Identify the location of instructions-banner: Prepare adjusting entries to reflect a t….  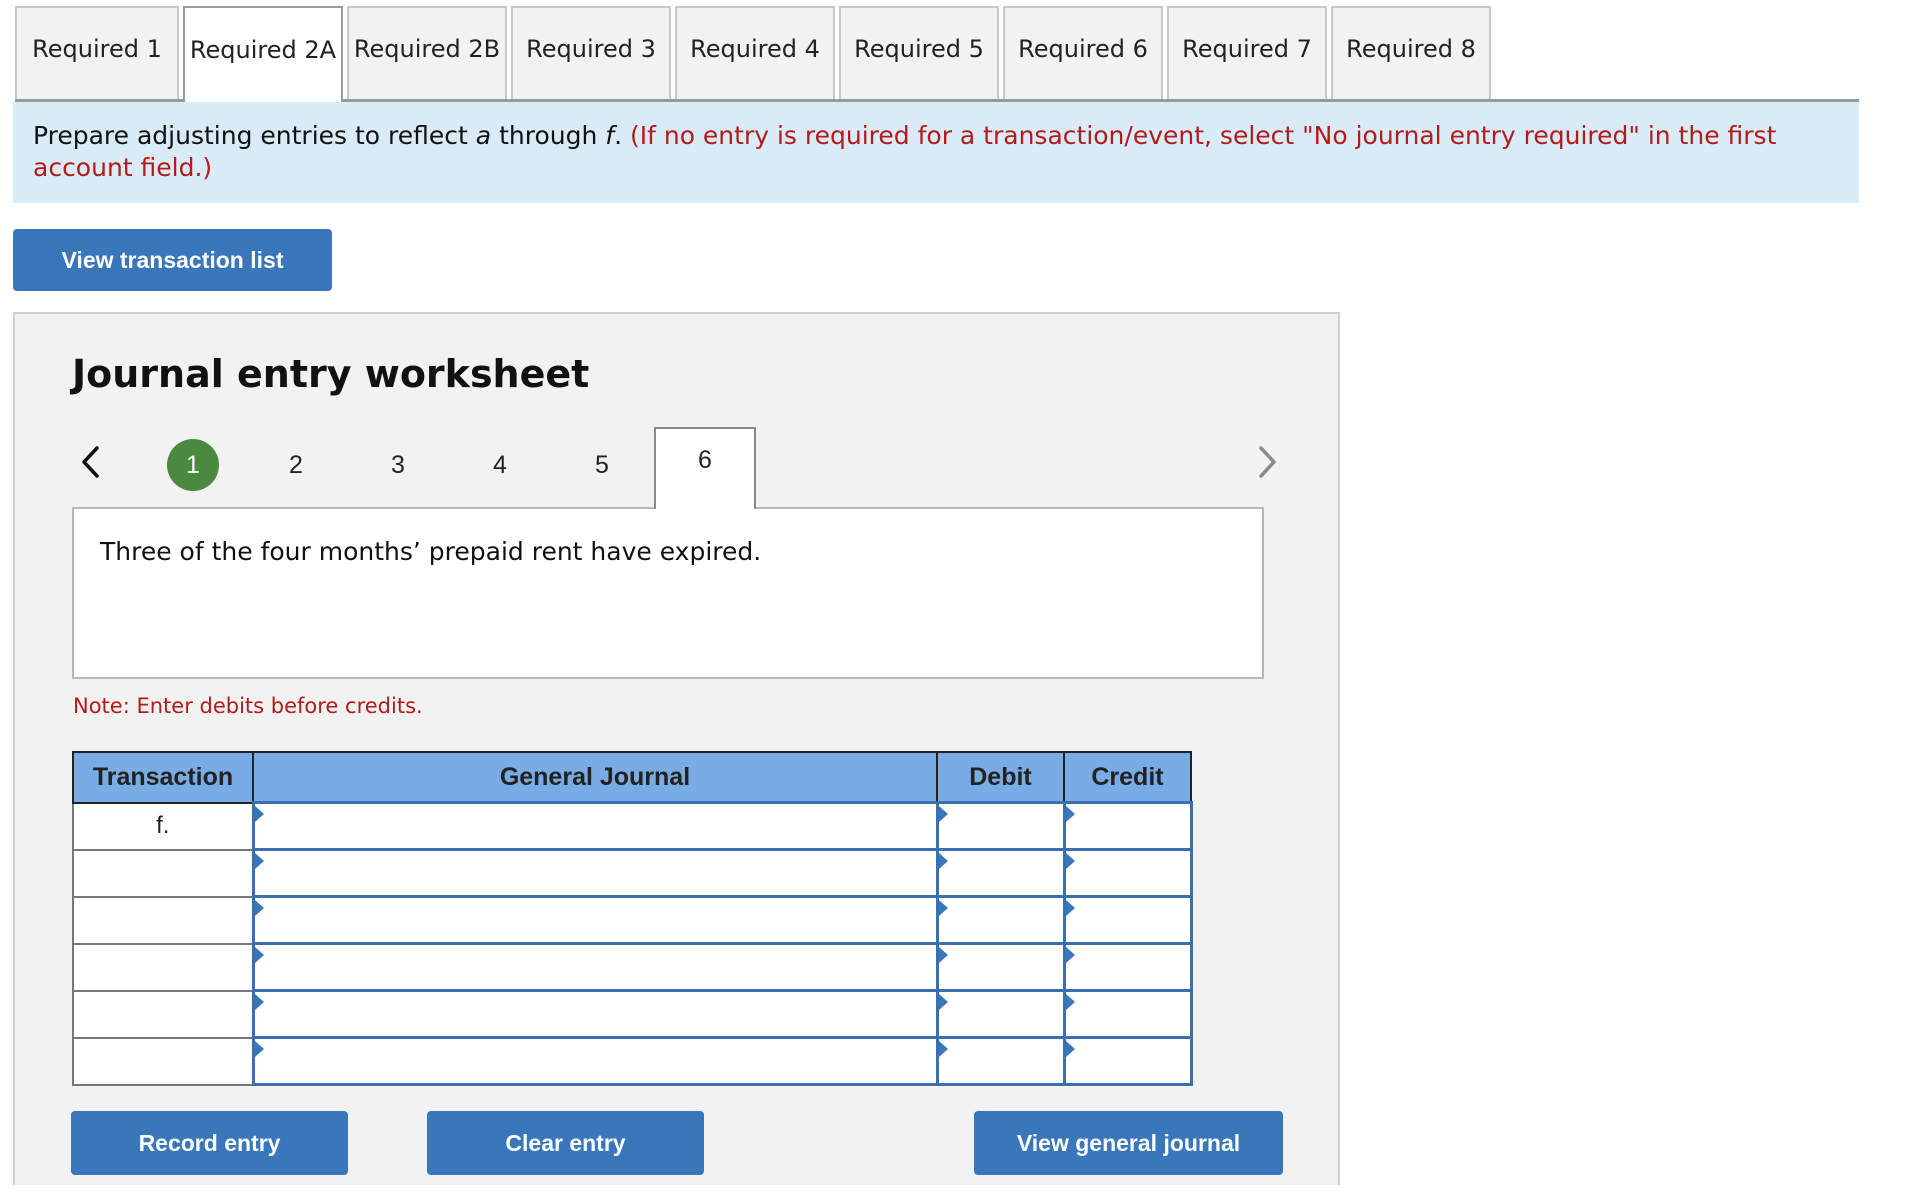
(936, 152).